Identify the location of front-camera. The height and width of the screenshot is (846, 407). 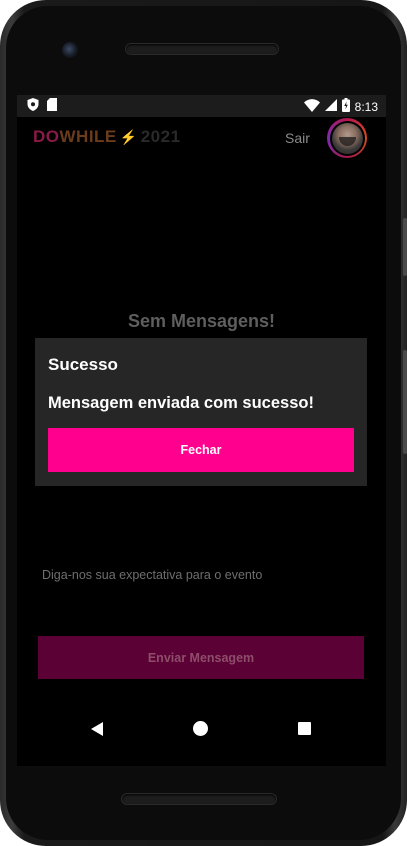
(70, 50).